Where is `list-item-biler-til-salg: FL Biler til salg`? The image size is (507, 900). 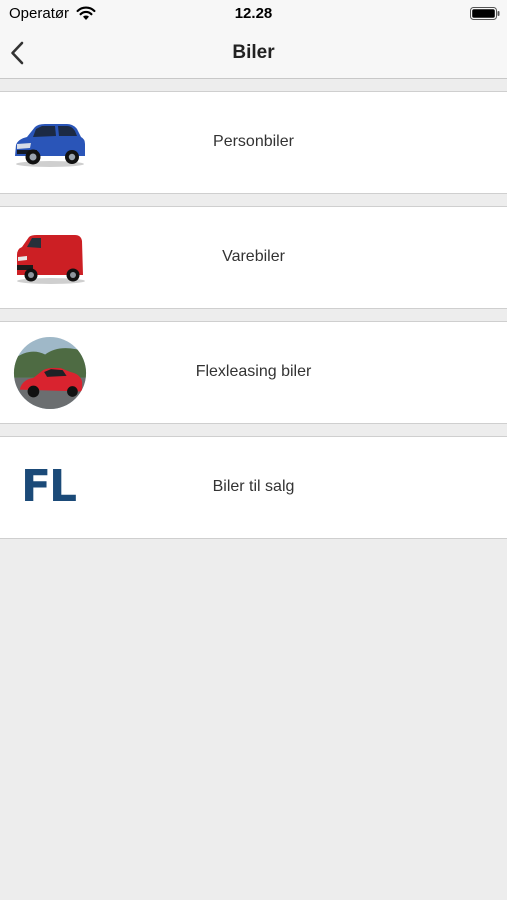
list-item-biler-til-salg: FL Biler til salg is located at coordinates (253, 487).